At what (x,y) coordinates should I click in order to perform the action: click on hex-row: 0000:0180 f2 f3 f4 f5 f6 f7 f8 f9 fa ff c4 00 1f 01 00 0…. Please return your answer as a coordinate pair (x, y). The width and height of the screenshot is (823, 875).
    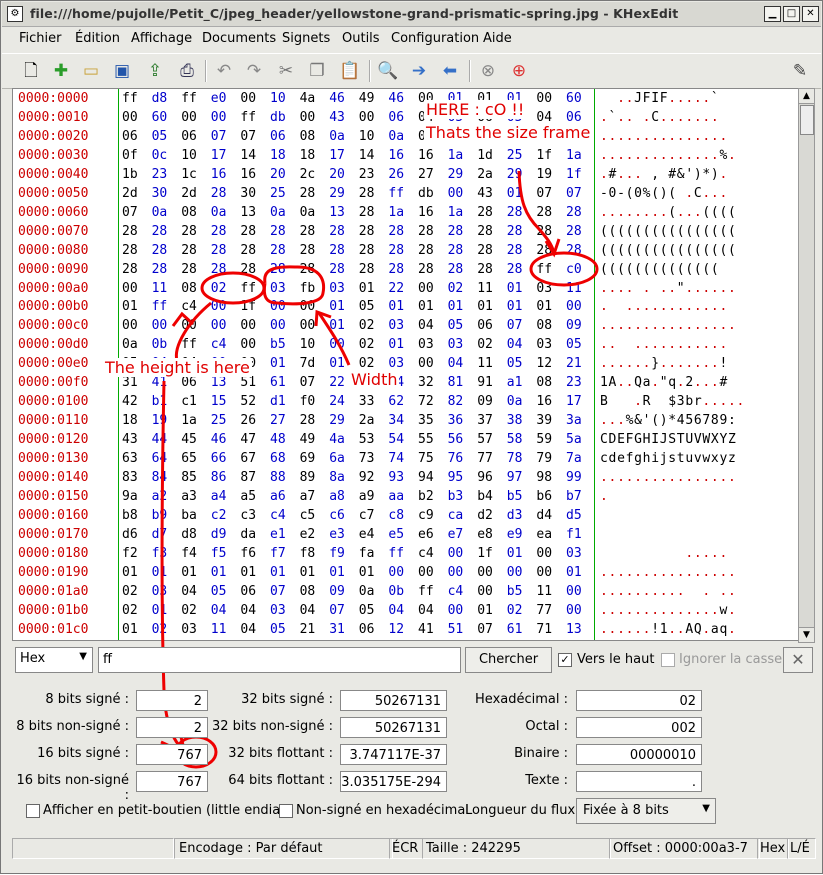
    Looking at the image, I should click on (405, 555).